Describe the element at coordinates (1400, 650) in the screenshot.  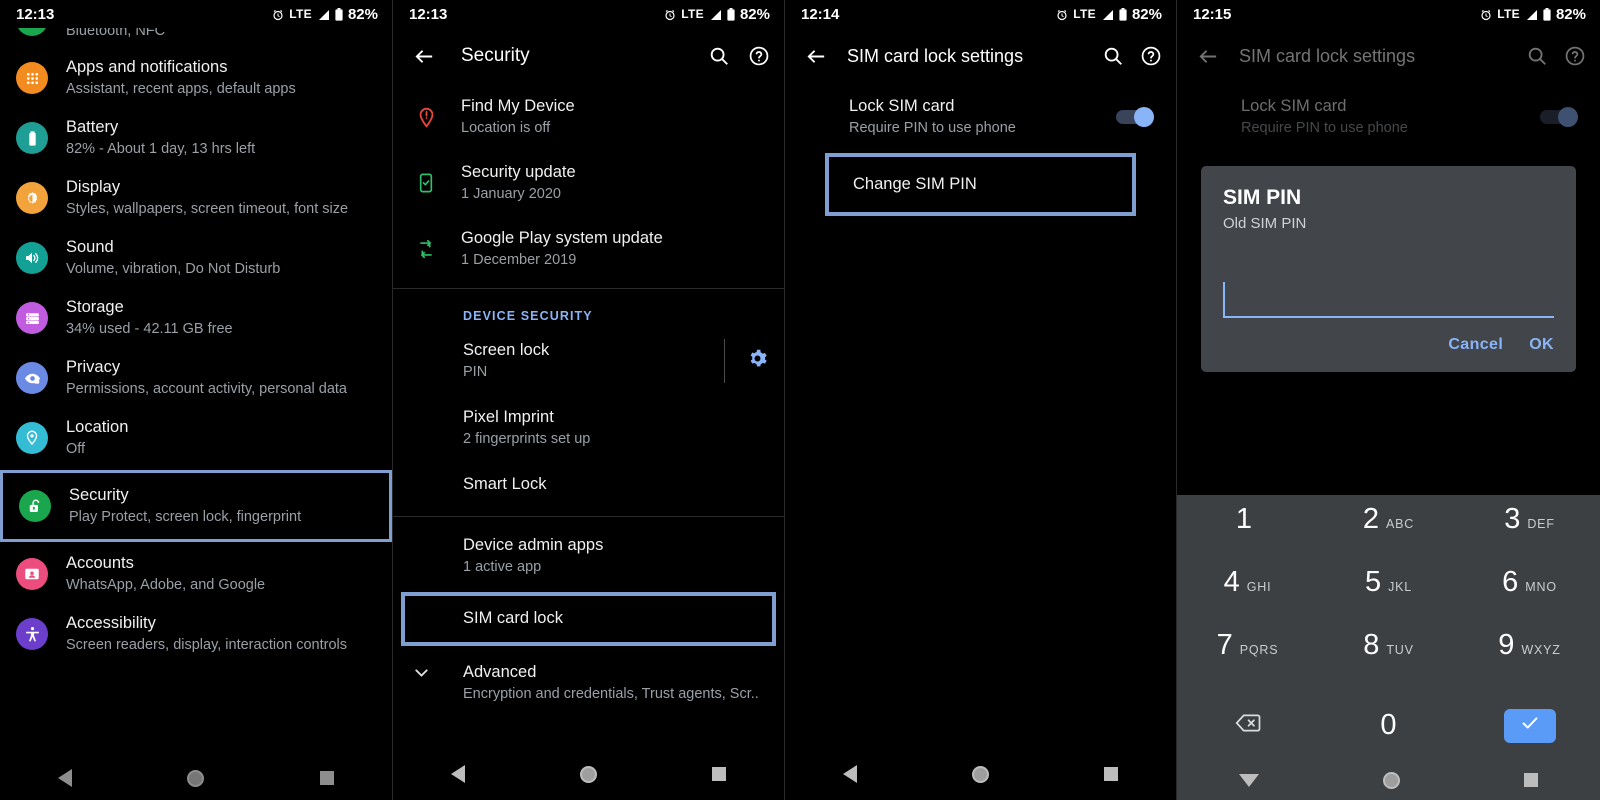
I see `key-letters: TUV` at that location.